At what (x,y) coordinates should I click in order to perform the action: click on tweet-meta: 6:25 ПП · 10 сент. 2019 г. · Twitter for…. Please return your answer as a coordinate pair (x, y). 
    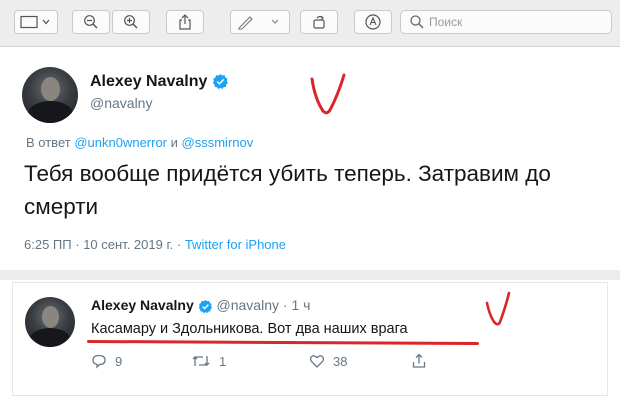
    Looking at the image, I should click on (155, 244).